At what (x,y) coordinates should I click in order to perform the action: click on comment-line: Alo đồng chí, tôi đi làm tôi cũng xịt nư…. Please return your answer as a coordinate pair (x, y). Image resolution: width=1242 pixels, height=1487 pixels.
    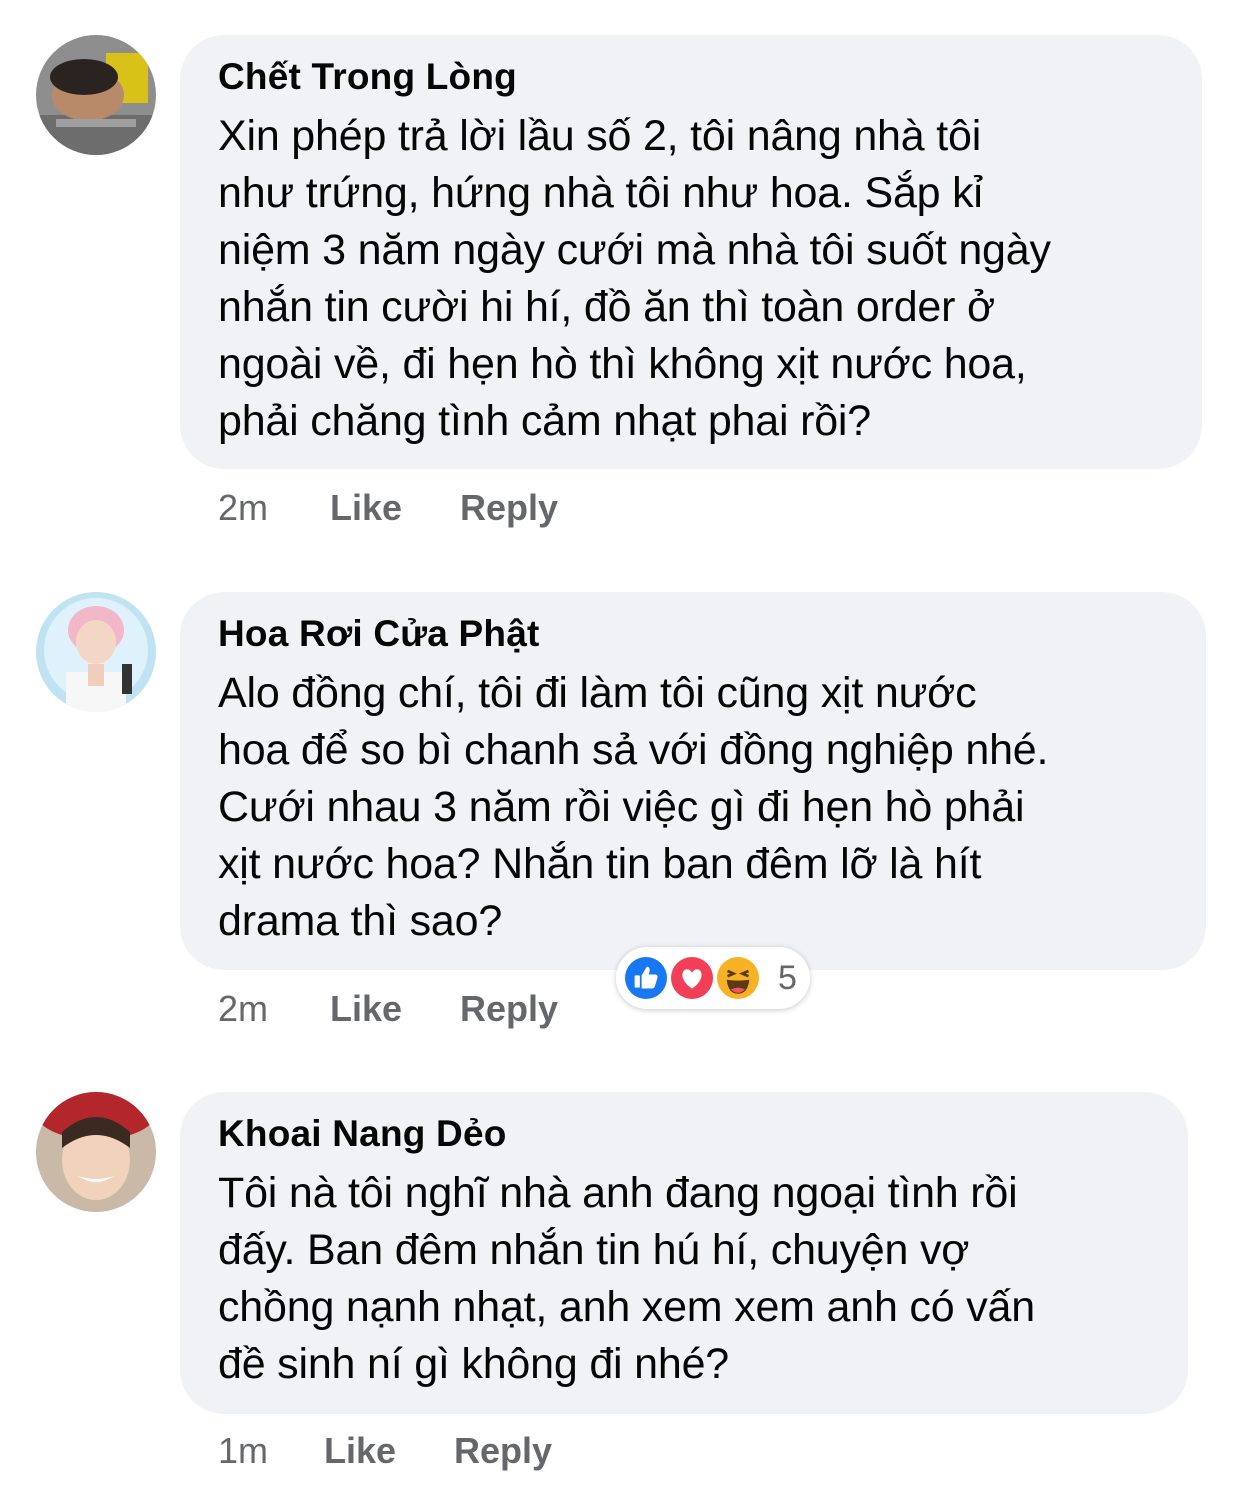
    Looking at the image, I should click on (597, 693).